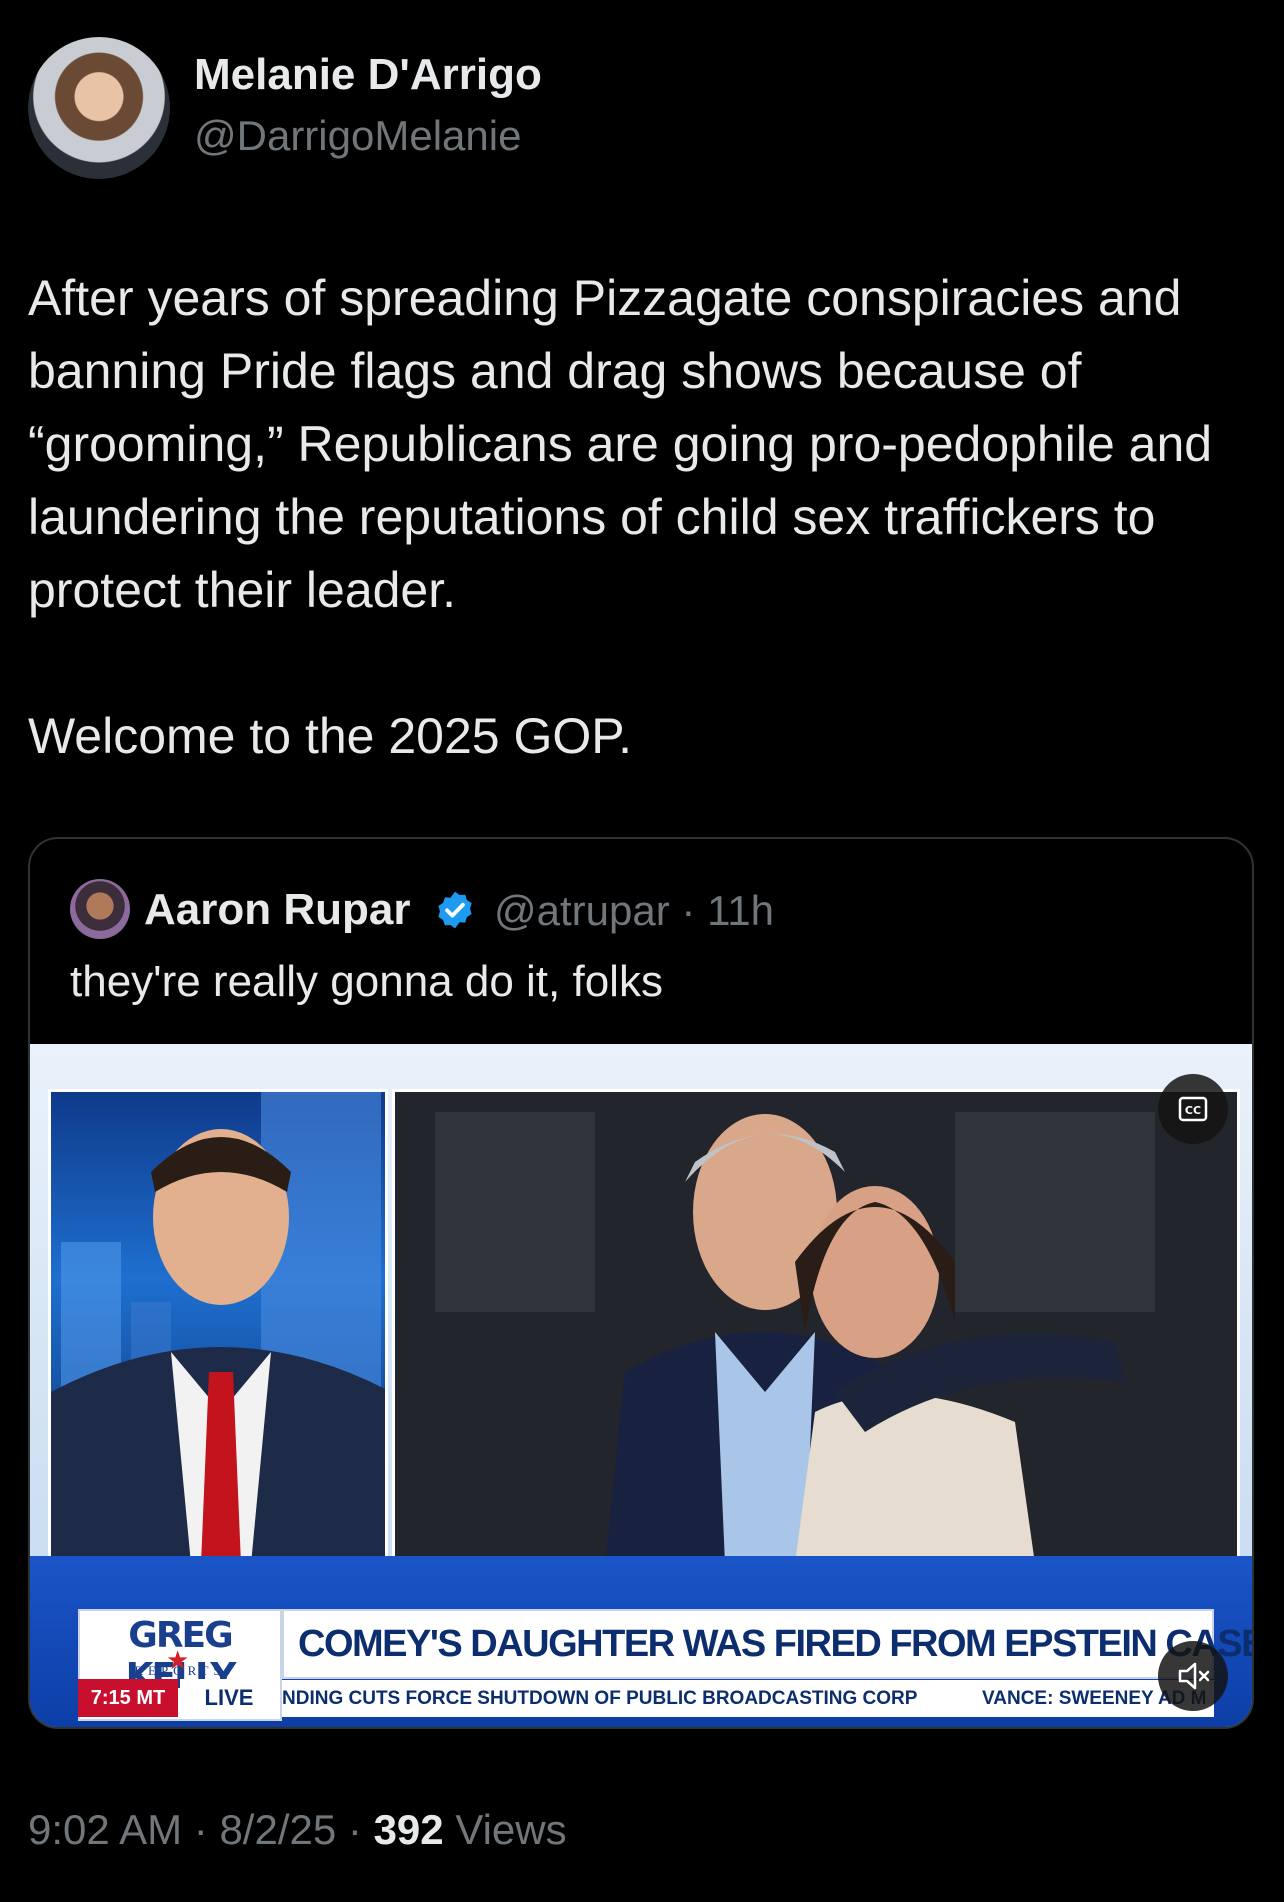  I want to click on quoted-author-name: Aaron Rupar, so click(277, 910).